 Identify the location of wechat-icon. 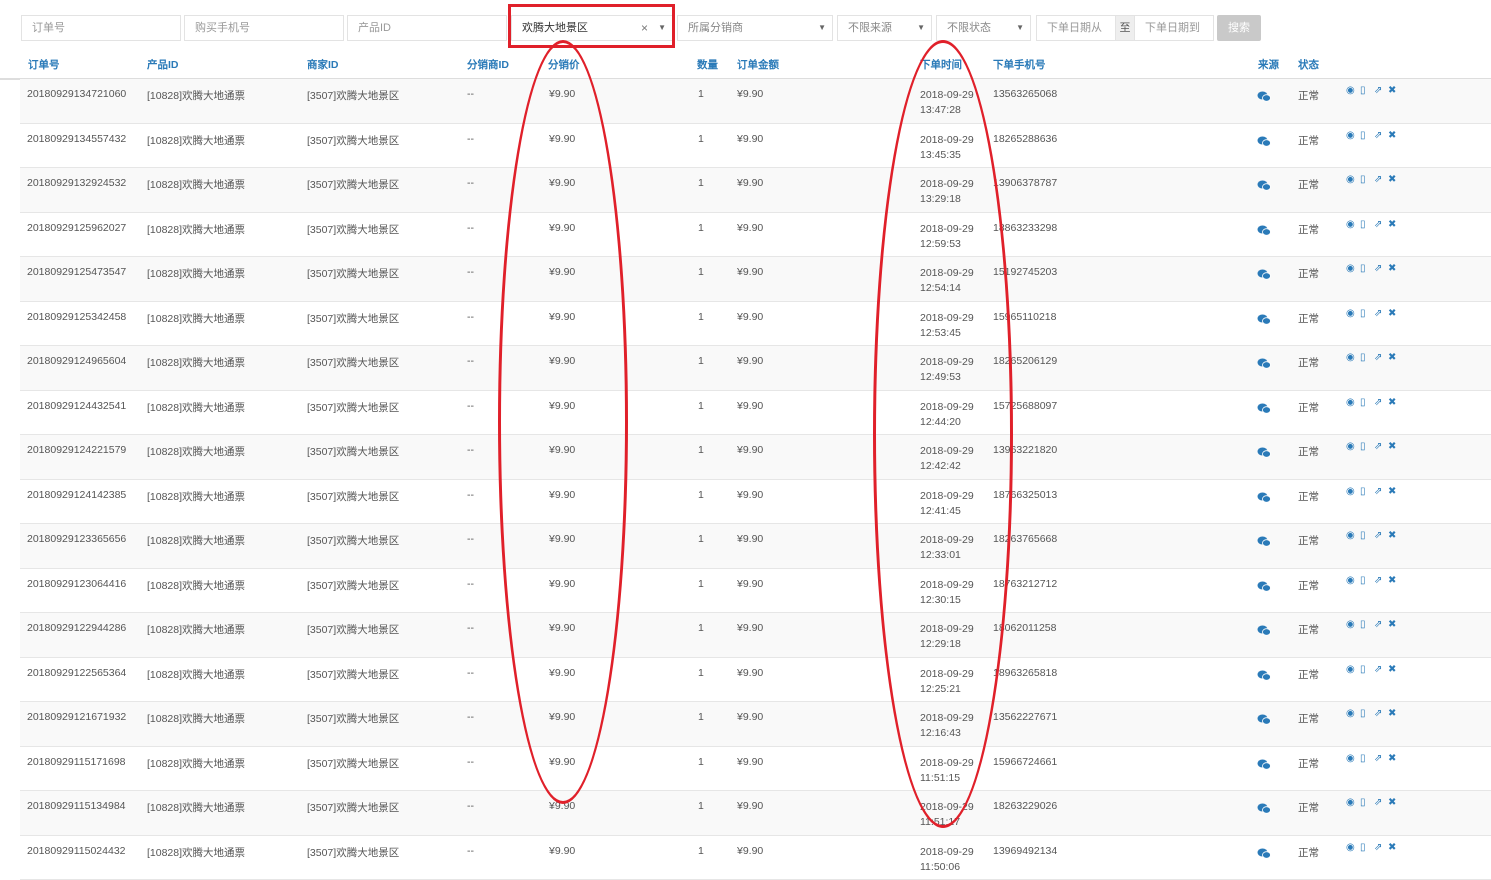
(1264, 408).